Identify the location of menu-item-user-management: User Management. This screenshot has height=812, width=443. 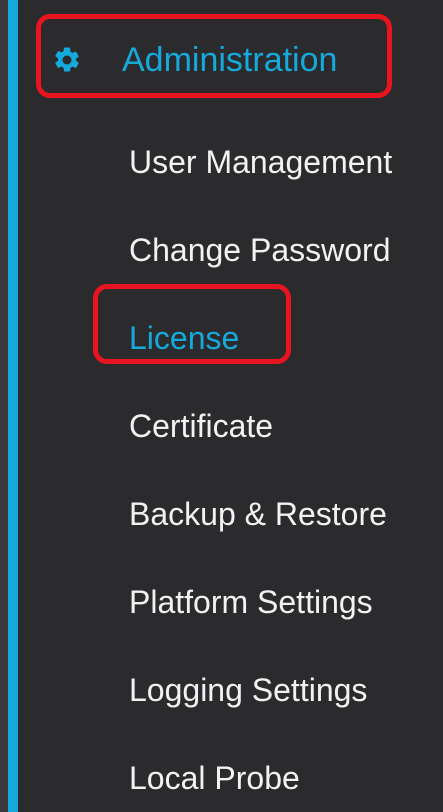
(260, 162).